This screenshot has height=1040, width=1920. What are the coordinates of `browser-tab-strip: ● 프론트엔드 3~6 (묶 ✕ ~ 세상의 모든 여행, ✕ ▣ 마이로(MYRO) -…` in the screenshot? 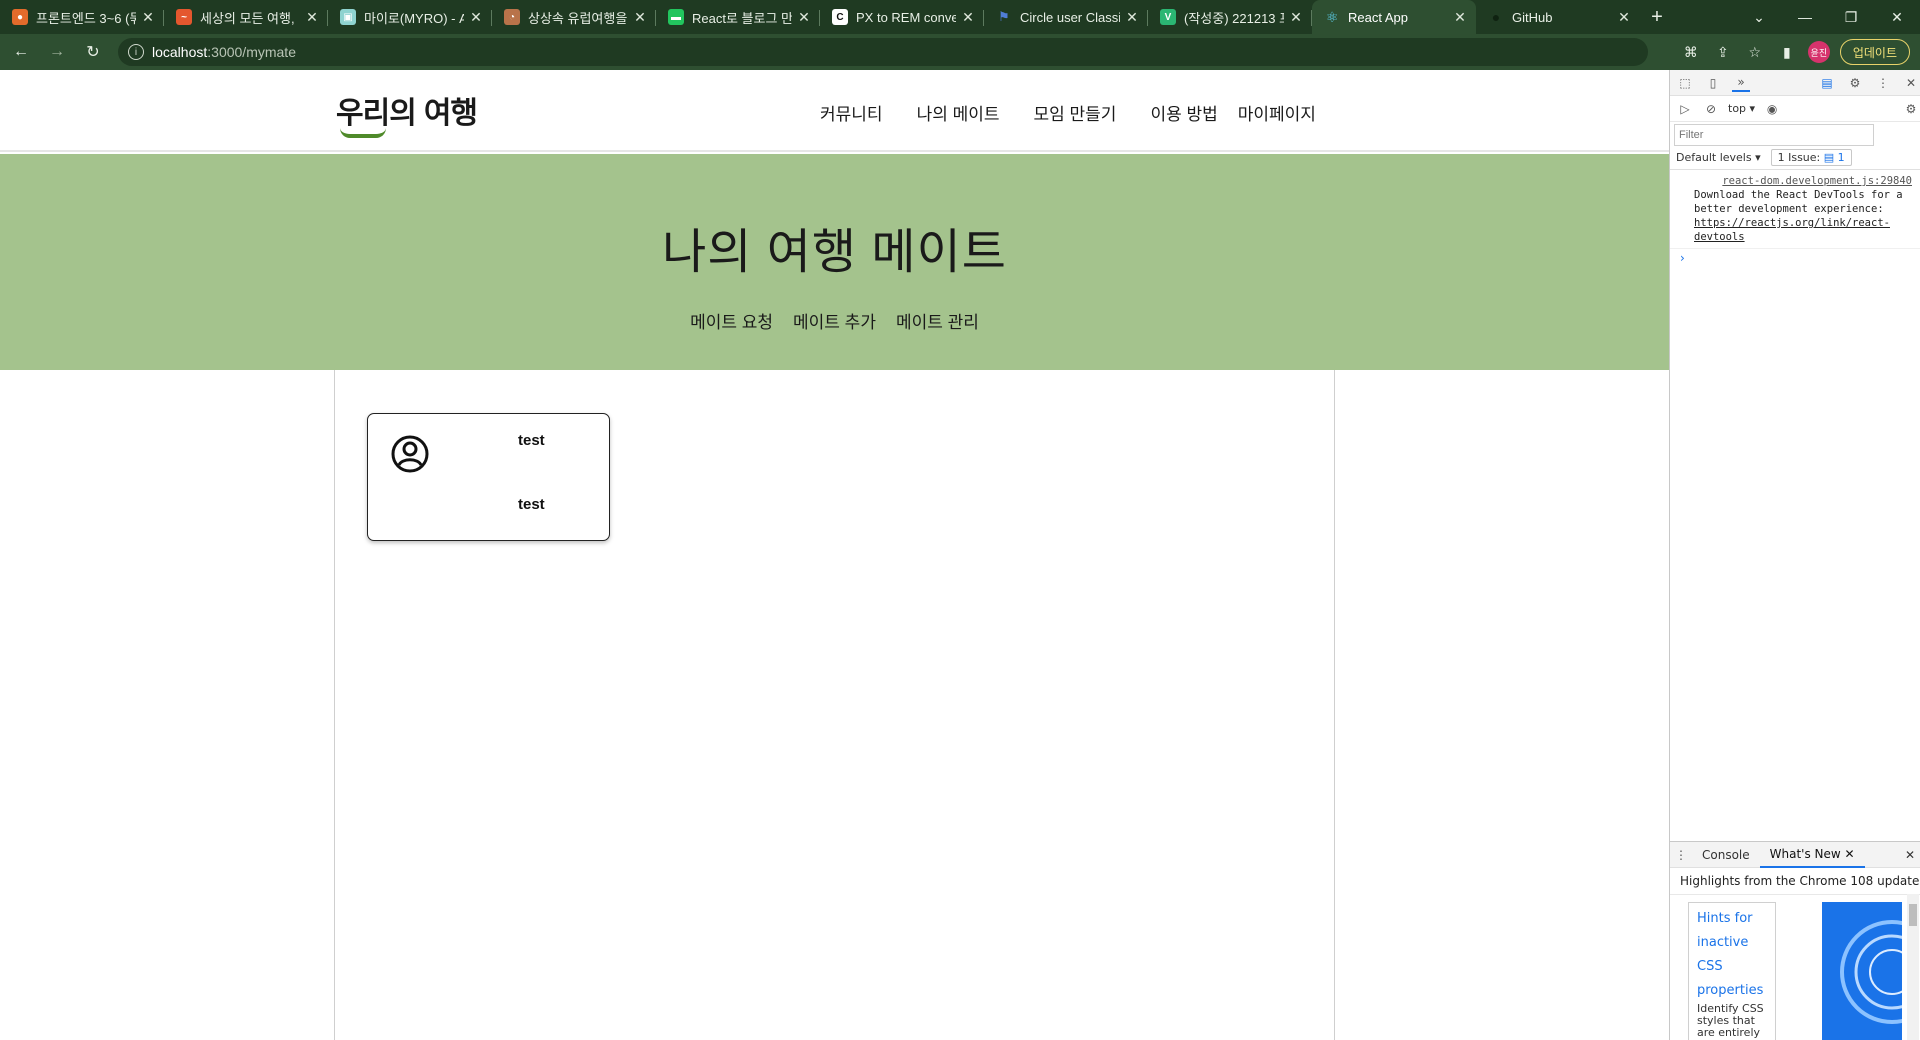 It's located at (960, 17).